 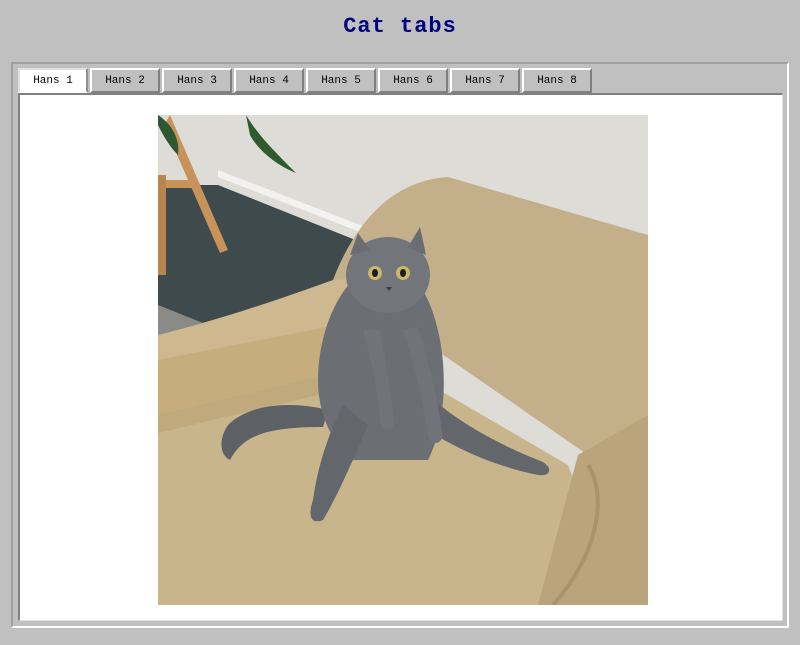 I want to click on tab-hans-5: Hans 5, so click(x=341, y=80).